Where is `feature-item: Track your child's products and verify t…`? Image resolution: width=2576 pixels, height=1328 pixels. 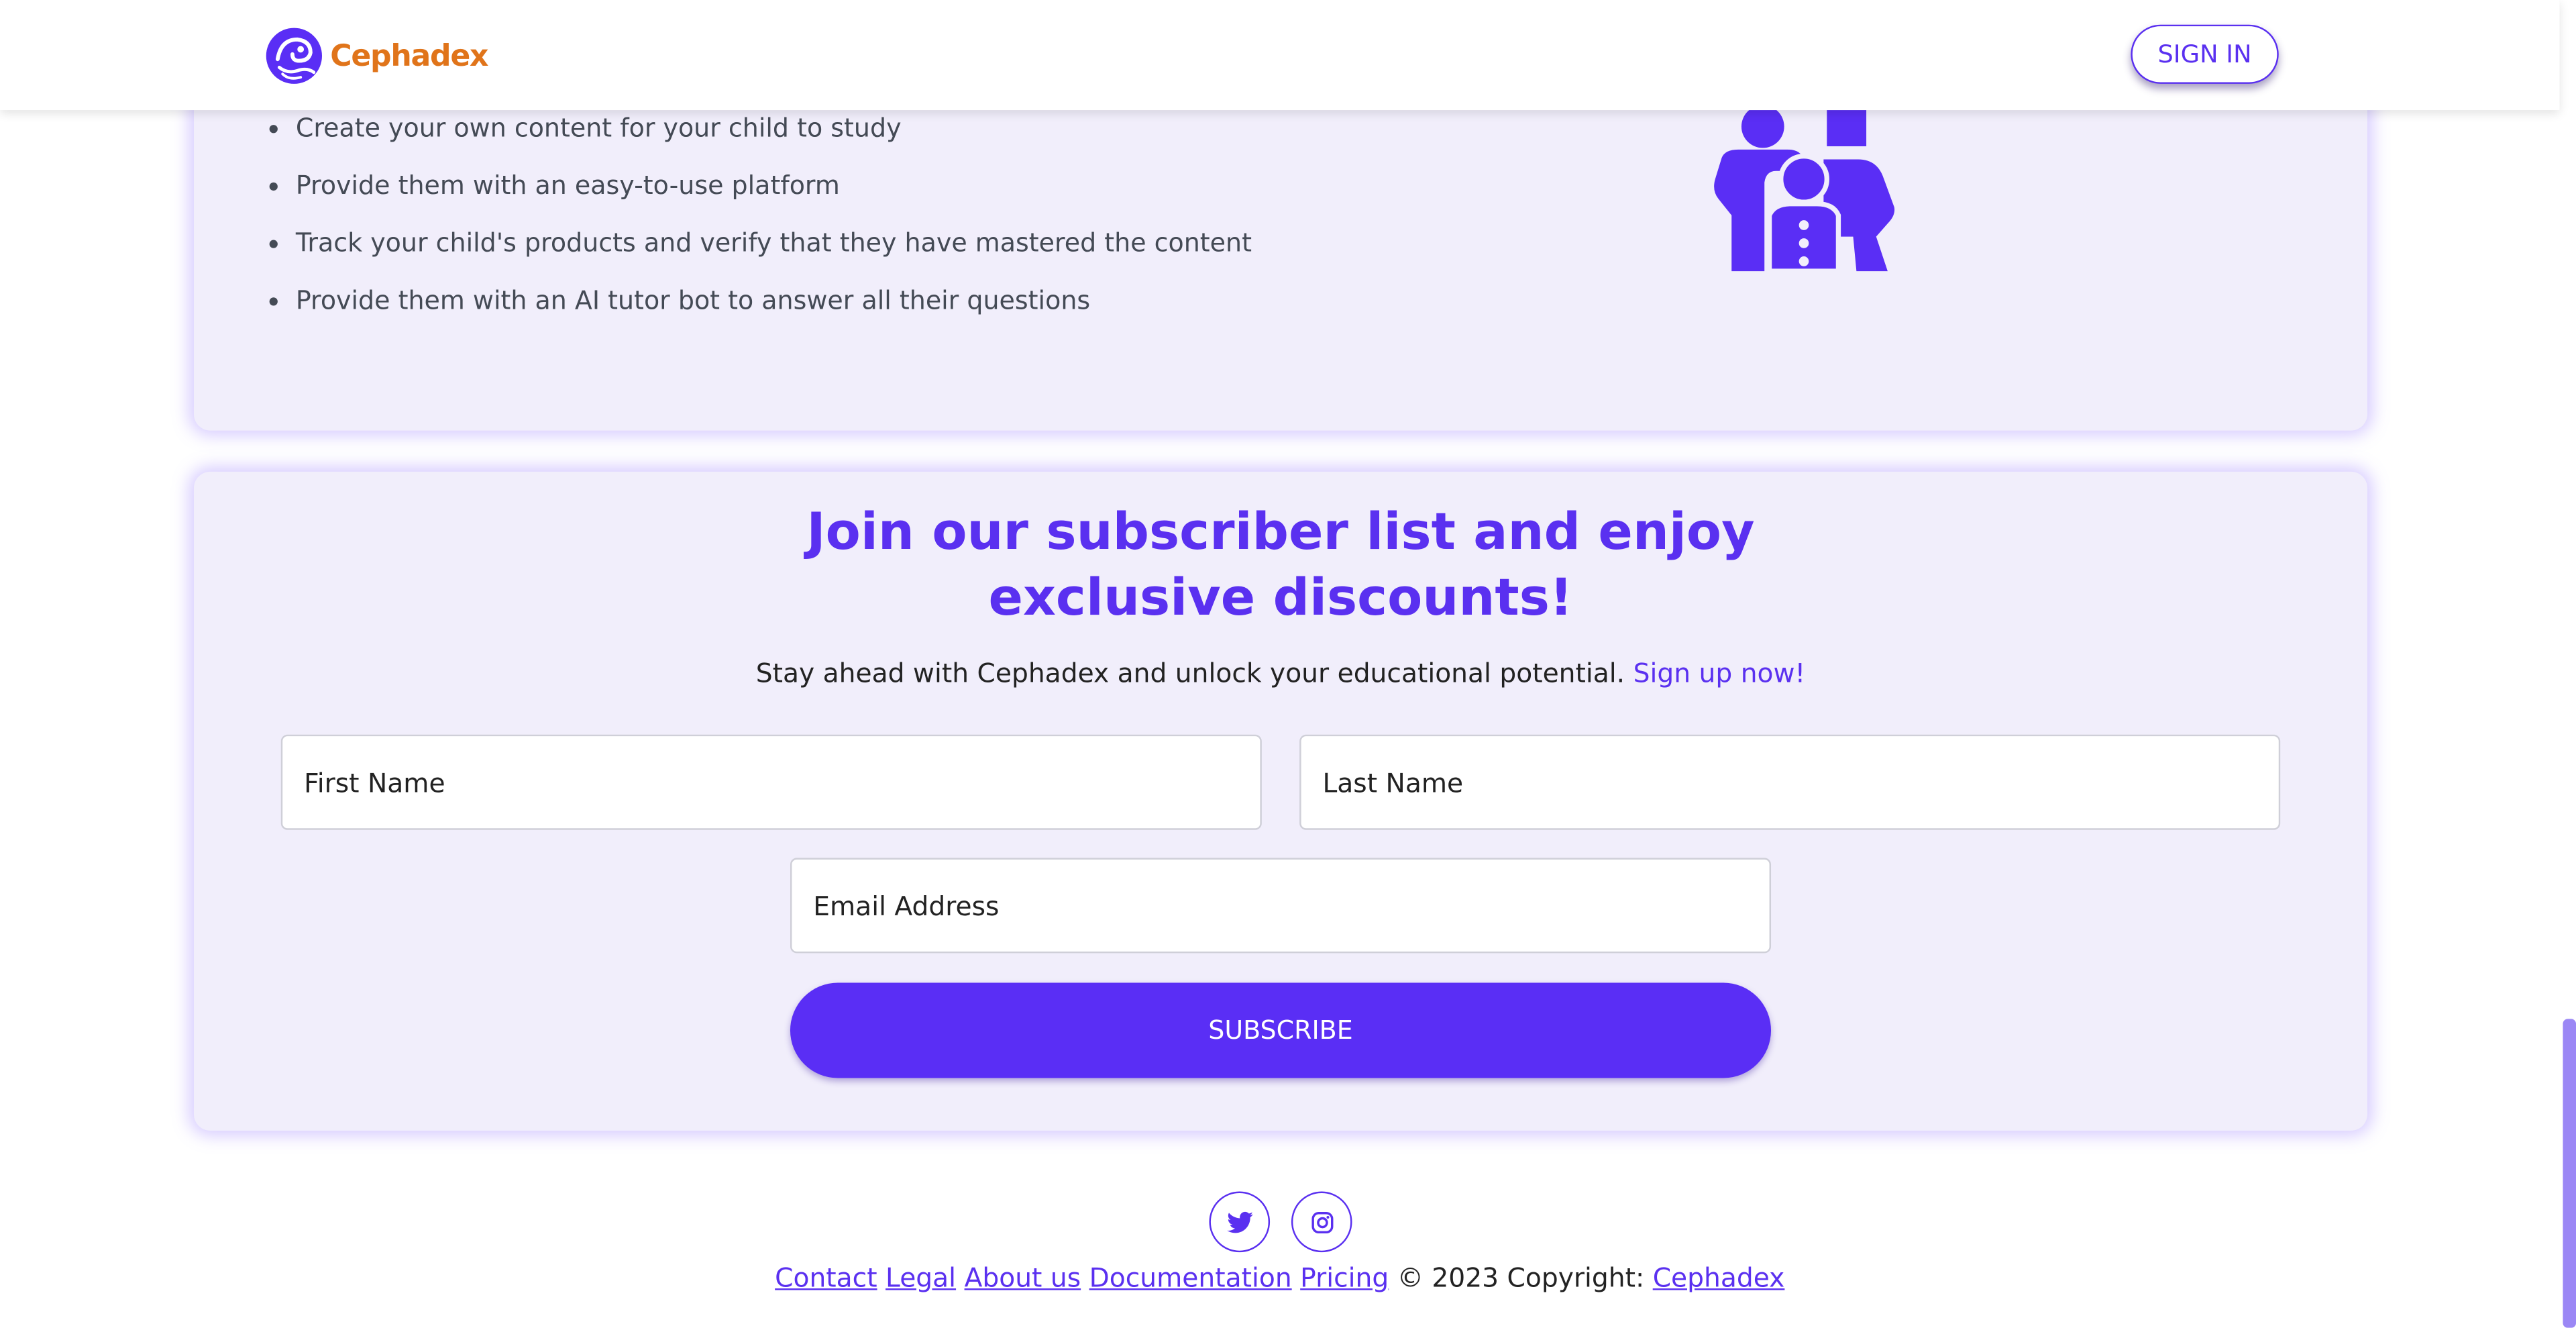
feature-item: Track your child's products and verify t… is located at coordinates (774, 252).